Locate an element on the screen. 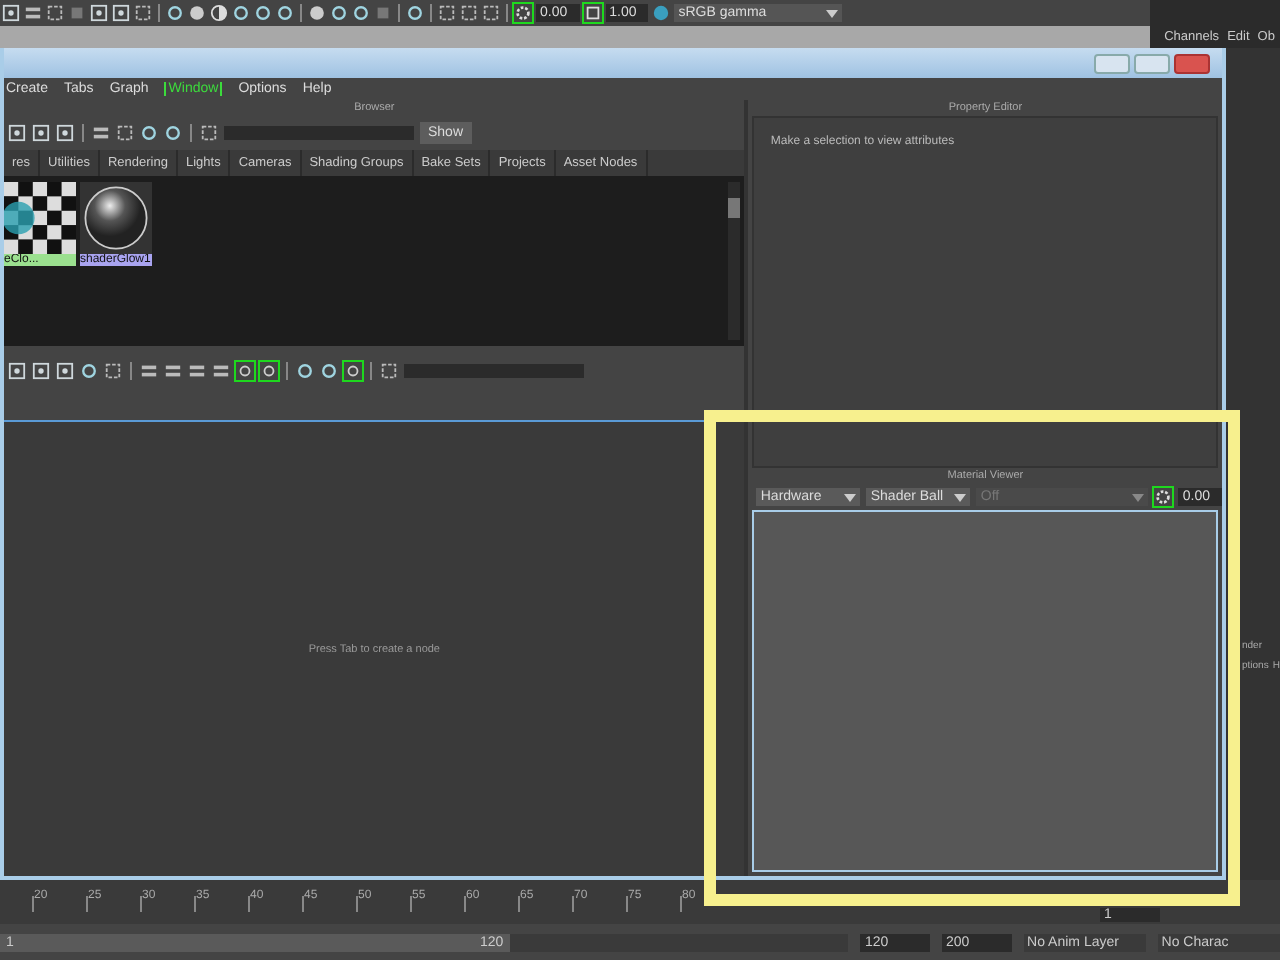 This screenshot has height=960, width=1280. scrollbar is located at coordinates (734, 261).